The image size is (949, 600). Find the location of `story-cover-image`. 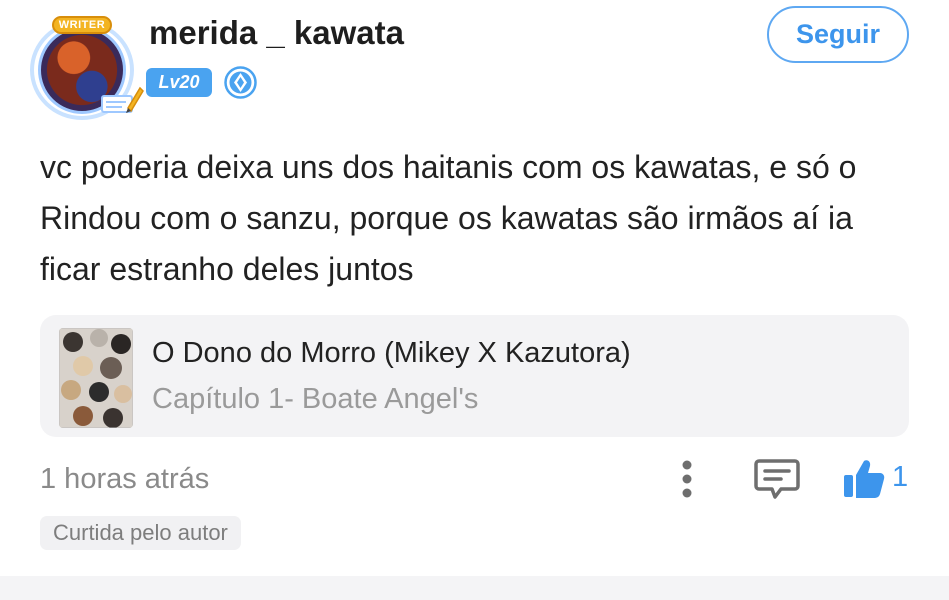

story-cover-image is located at coordinates (96, 378).